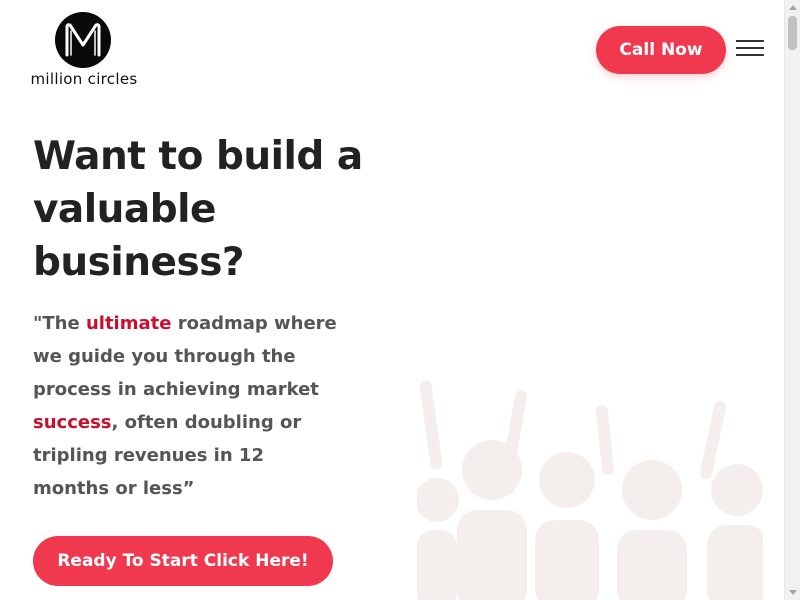  I want to click on ready-to-start-button: Ready To Start Click Here!, so click(183, 561).